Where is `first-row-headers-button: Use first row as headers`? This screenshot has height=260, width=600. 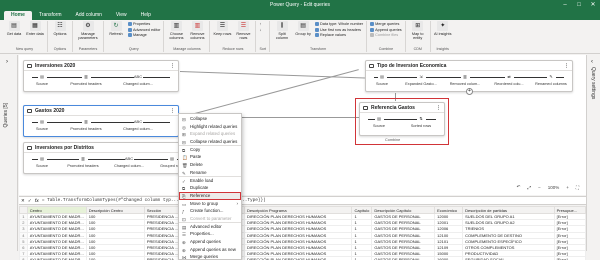
first-row-headers-button: Use first row as headers is located at coordinates (339, 30).